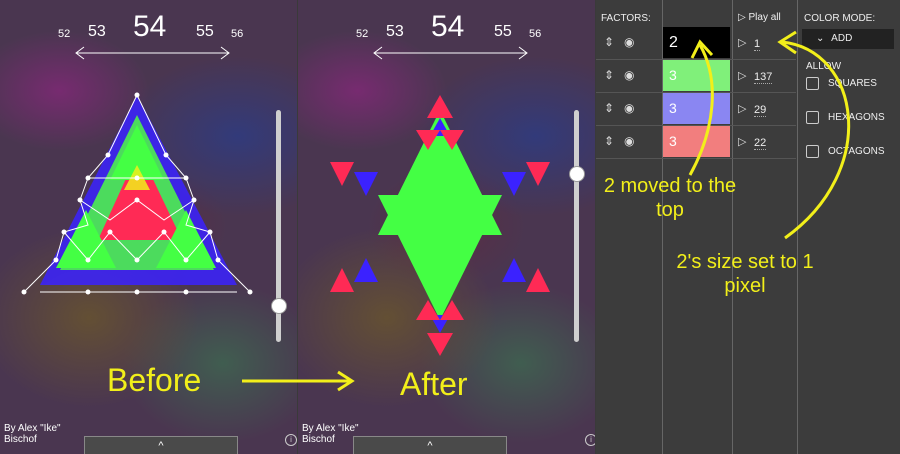 The height and width of the screenshot is (454, 900). I want to click on big-triangle-outline, so click(138, 190).